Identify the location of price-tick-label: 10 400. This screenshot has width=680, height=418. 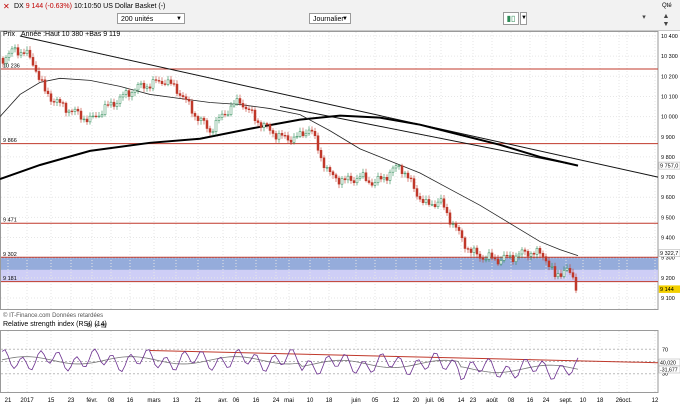
(669, 37).